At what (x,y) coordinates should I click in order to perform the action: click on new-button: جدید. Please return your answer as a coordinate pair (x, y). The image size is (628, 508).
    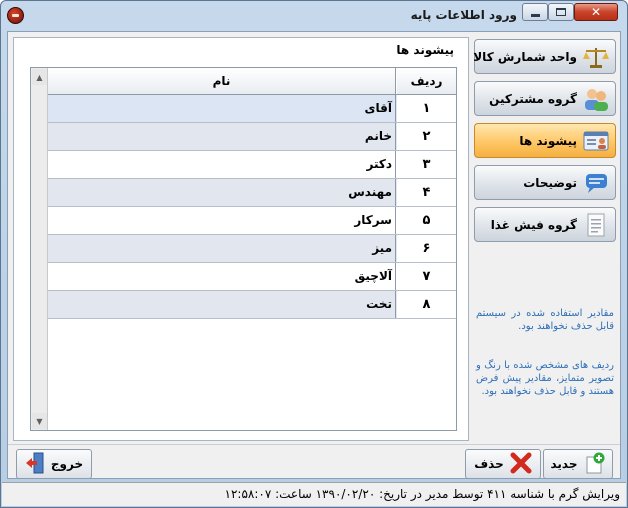
    Looking at the image, I should click on (578, 464).